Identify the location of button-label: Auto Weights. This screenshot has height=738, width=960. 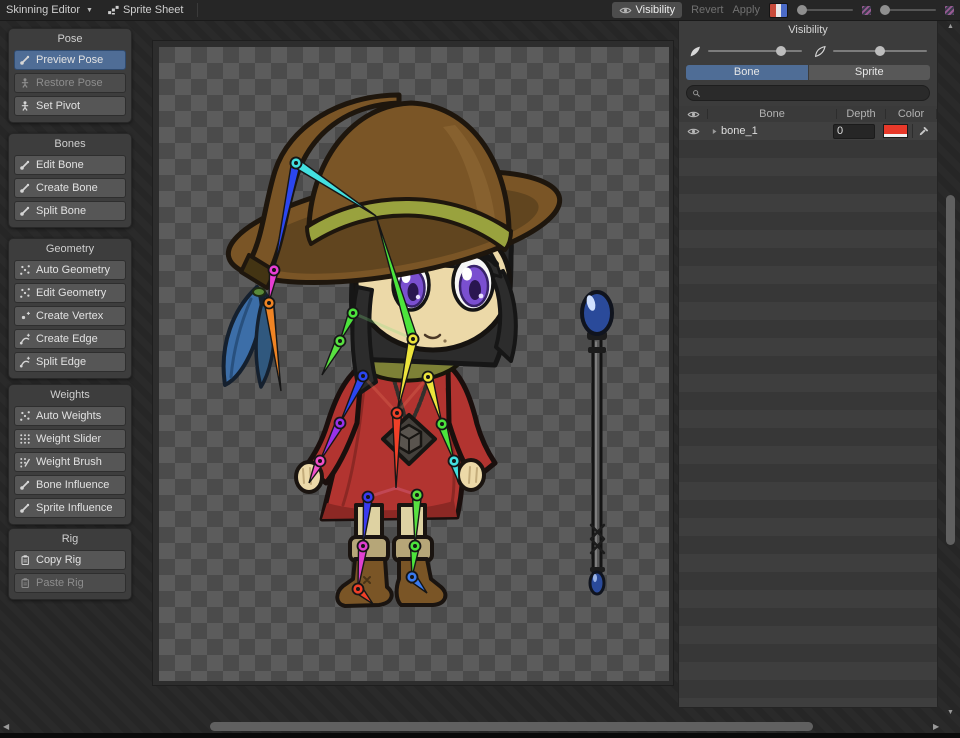
(69, 416).